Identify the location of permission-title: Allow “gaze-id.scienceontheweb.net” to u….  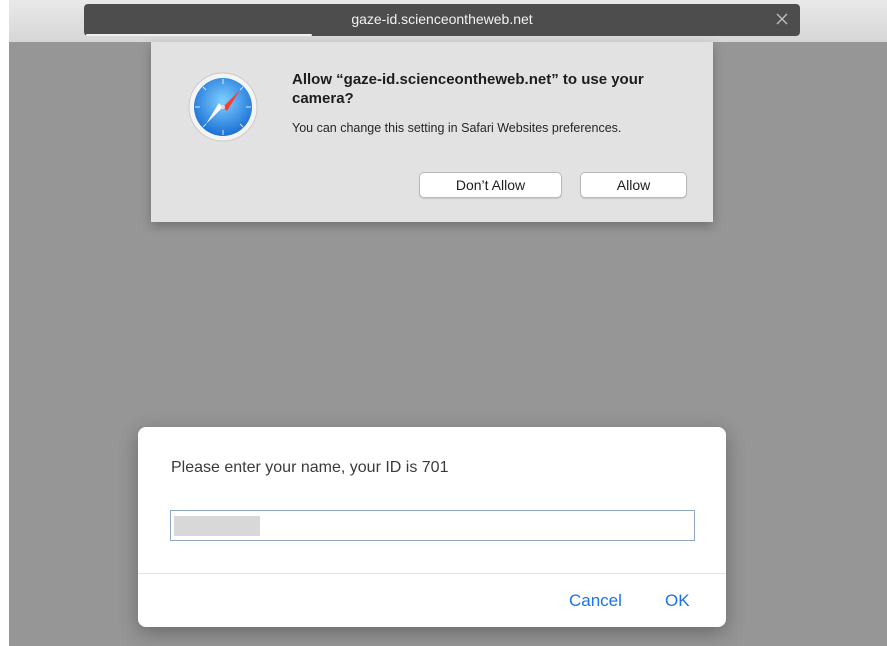
(468, 89).